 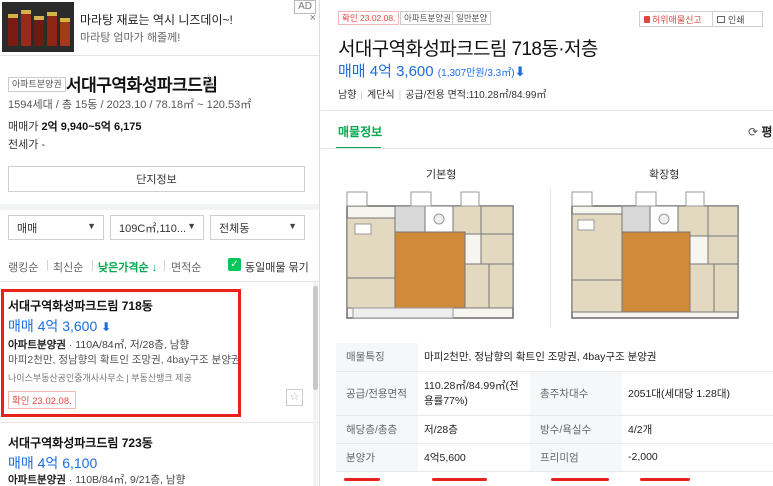 What do you see at coordinates (257, 227) in the screenshot?
I see `dong-select: 전체동 ▼` at bounding box center [257, 227].